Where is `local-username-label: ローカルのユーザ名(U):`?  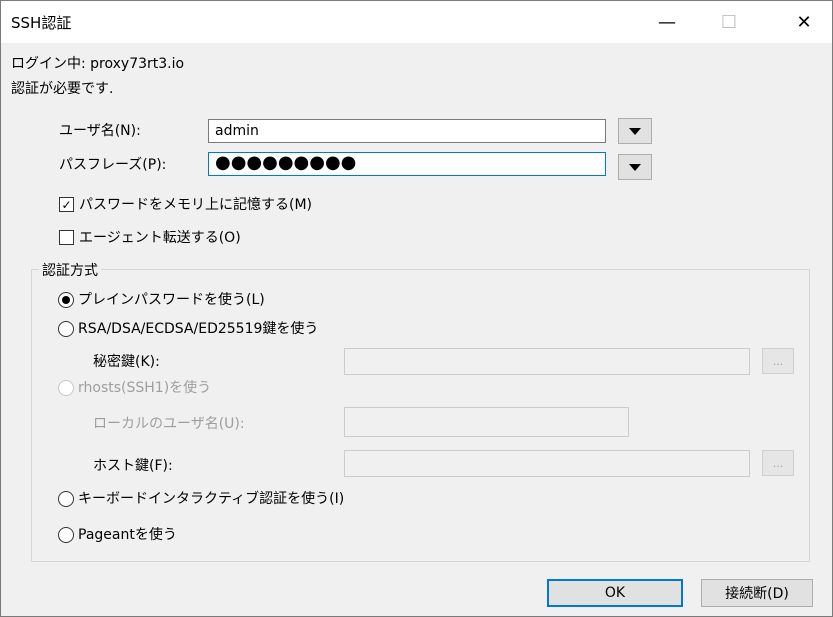 local-username-label: ローカルのユーザ名(U): is located at coordinates (169, 424).